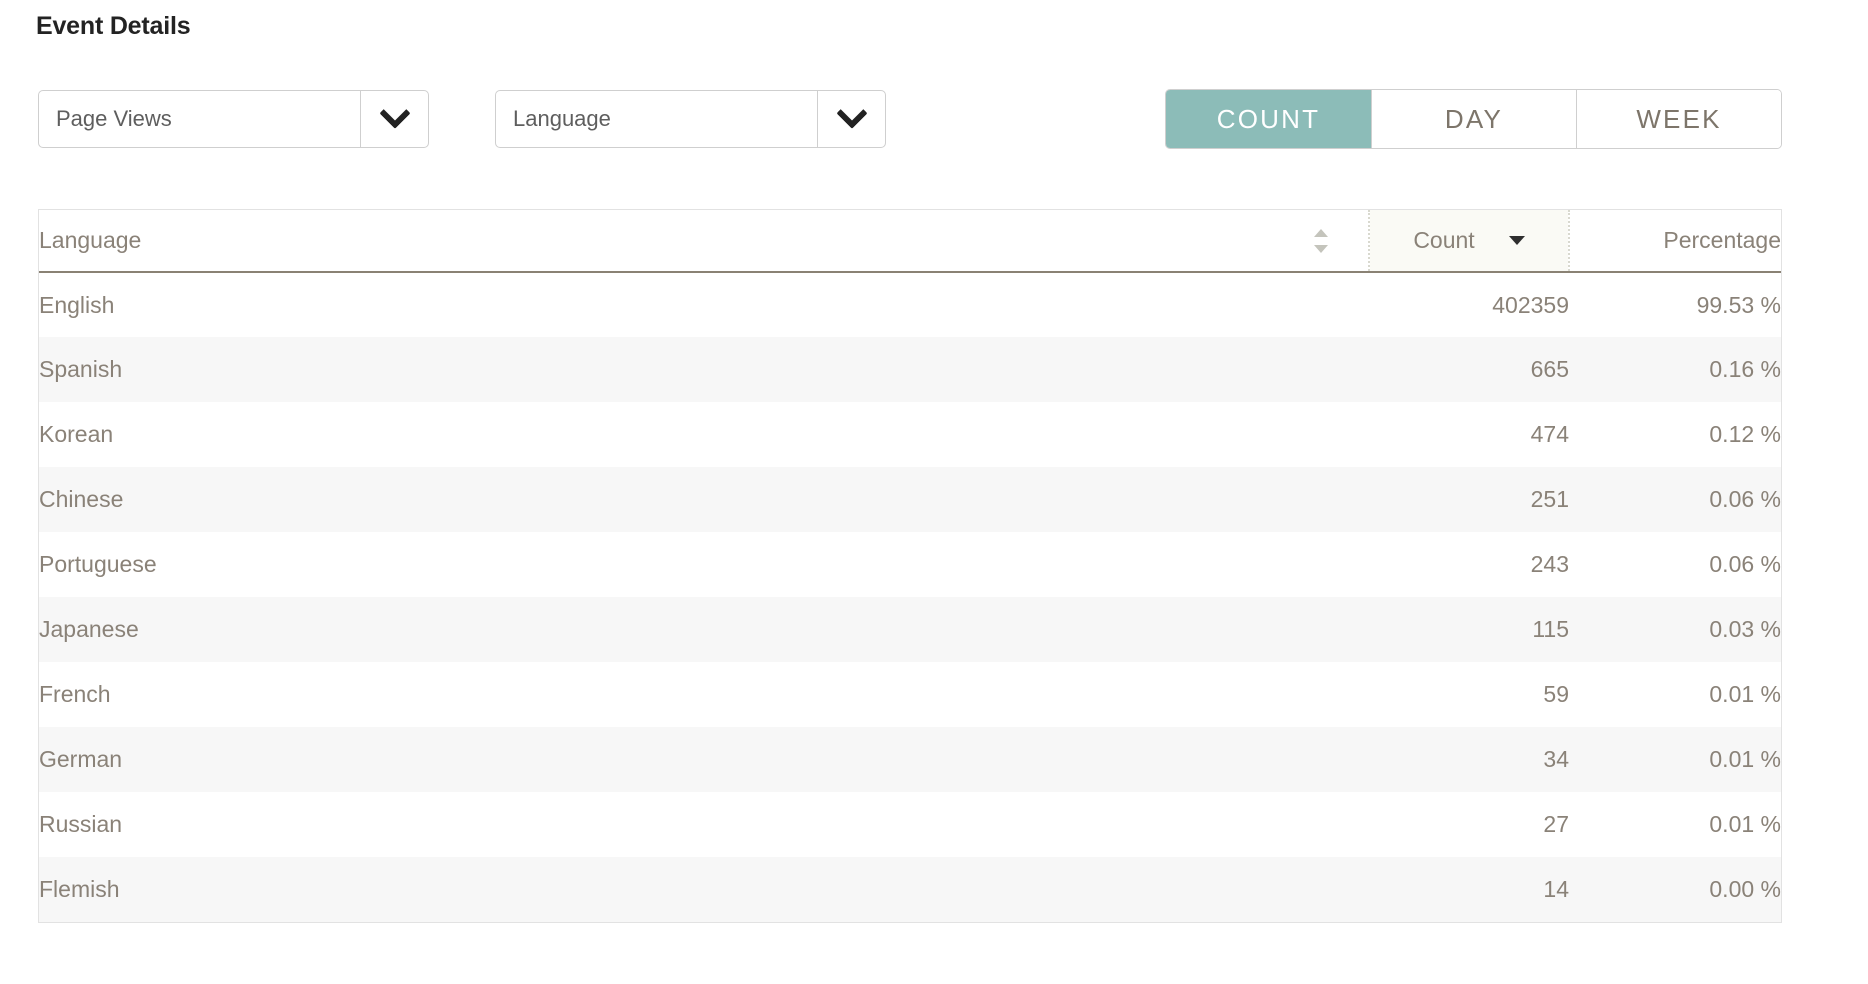 This screenshot has height=984, width=1868. Describe the element at coordinates (1549, 499) in the screenshot. I see `cell-count: 251` at that location.